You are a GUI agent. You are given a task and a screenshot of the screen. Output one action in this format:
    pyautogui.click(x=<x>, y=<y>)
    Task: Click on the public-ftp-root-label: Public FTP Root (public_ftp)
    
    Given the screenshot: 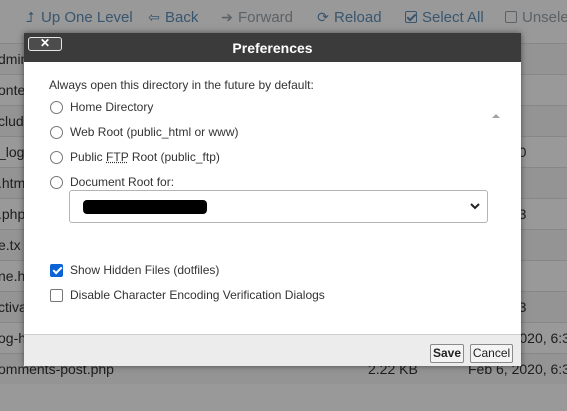 What is the action you would take?
    pyautogui.click(x=145, y=157)
    